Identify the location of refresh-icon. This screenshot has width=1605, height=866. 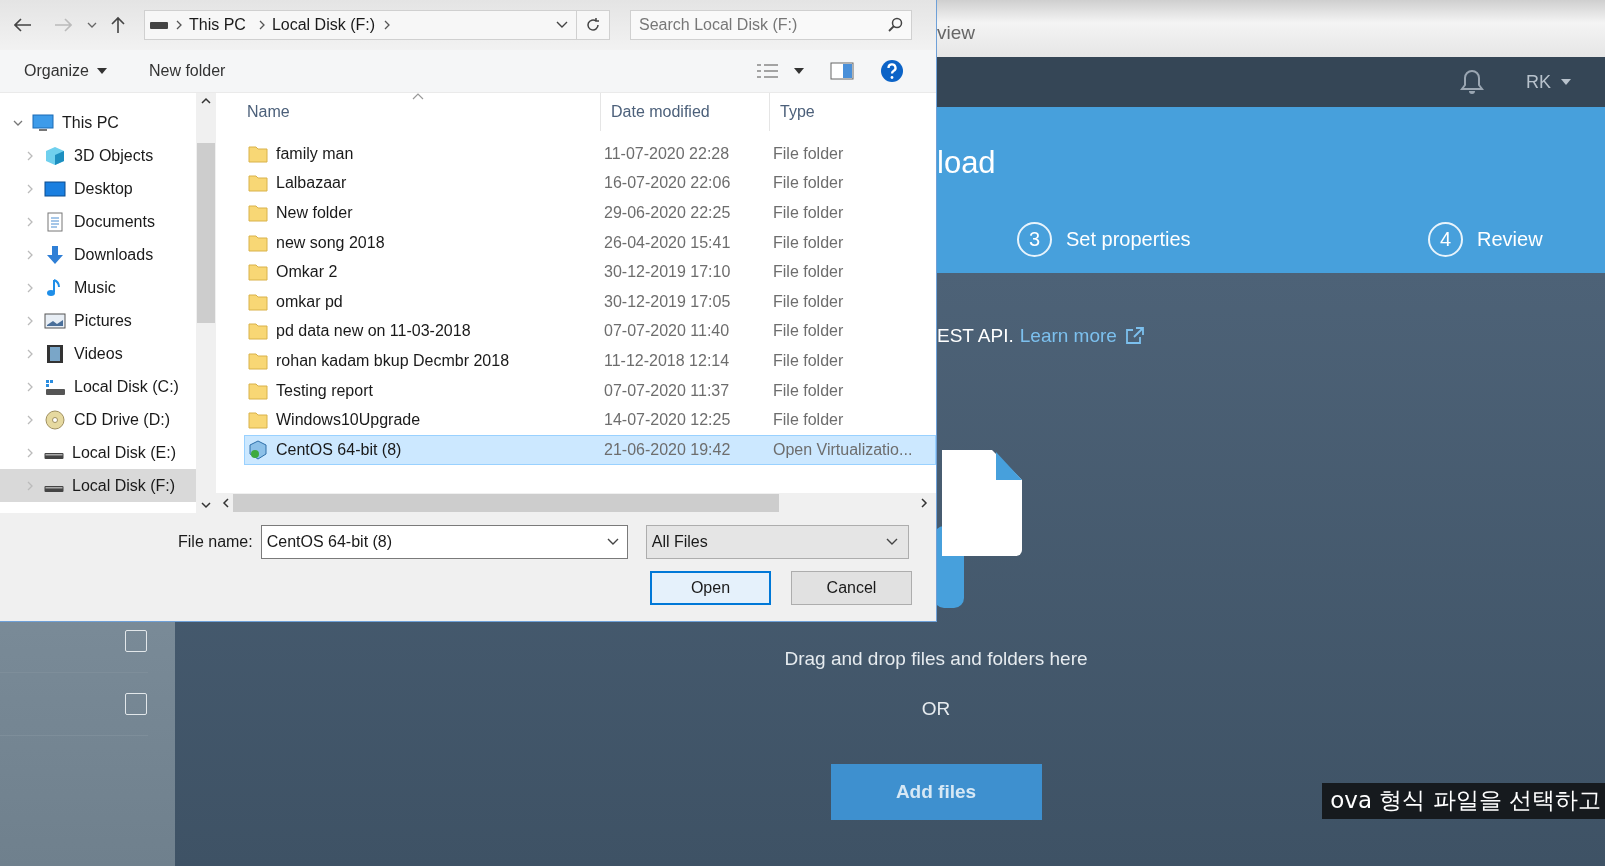
(593, 25).